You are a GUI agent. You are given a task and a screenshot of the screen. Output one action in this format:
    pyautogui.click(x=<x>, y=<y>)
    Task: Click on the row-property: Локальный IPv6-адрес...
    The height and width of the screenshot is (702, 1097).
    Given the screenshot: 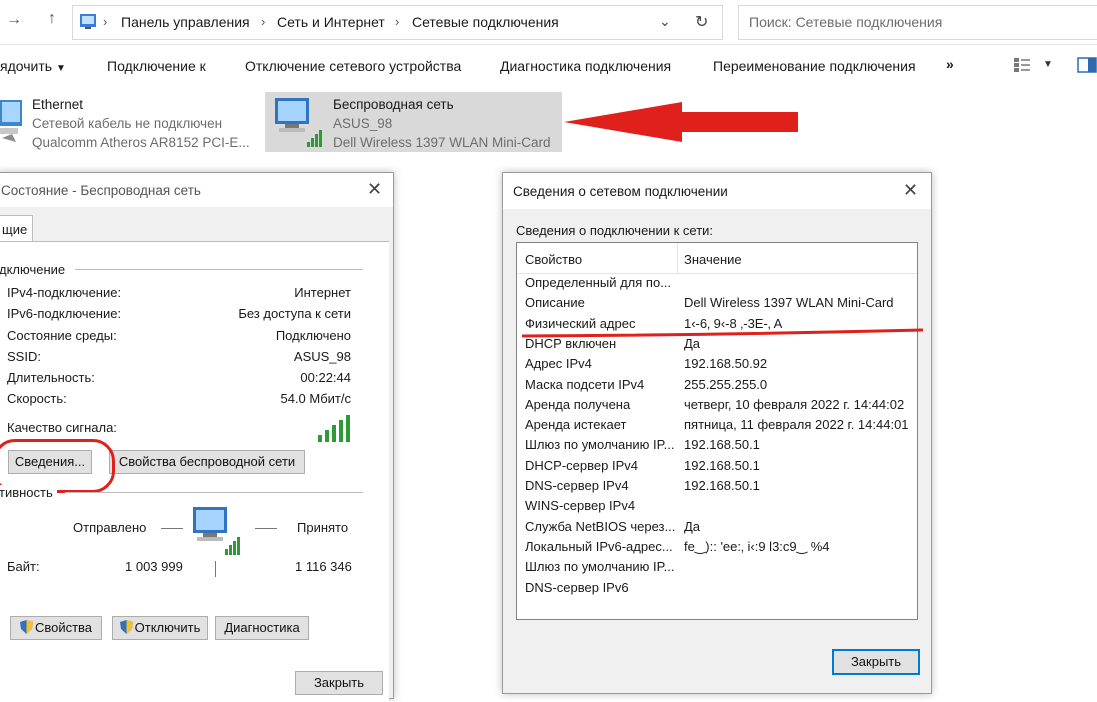 What is the action you would take?
    pyautogui.click(x=599, y=546)
    